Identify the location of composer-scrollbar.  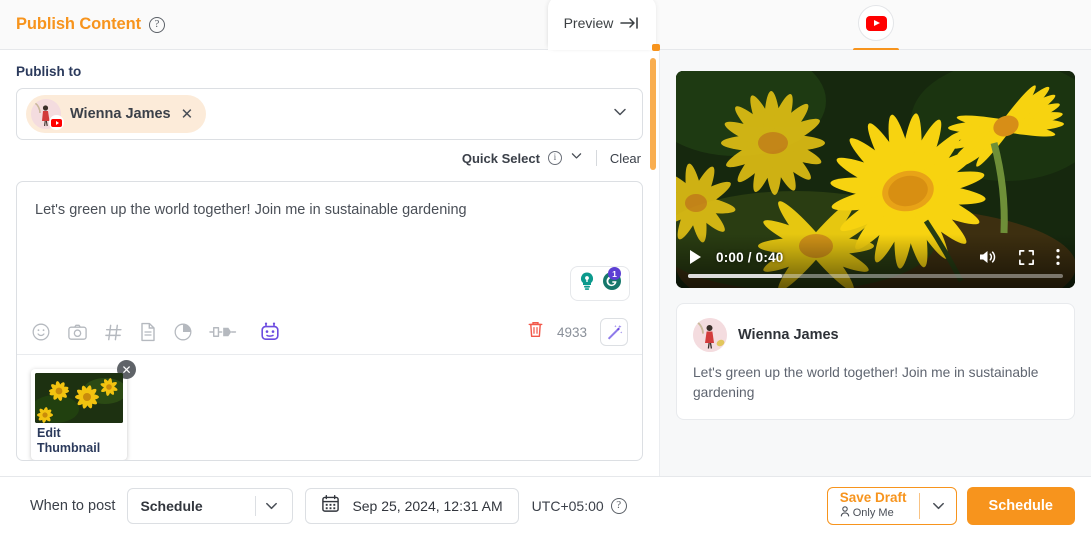
(653, 114).